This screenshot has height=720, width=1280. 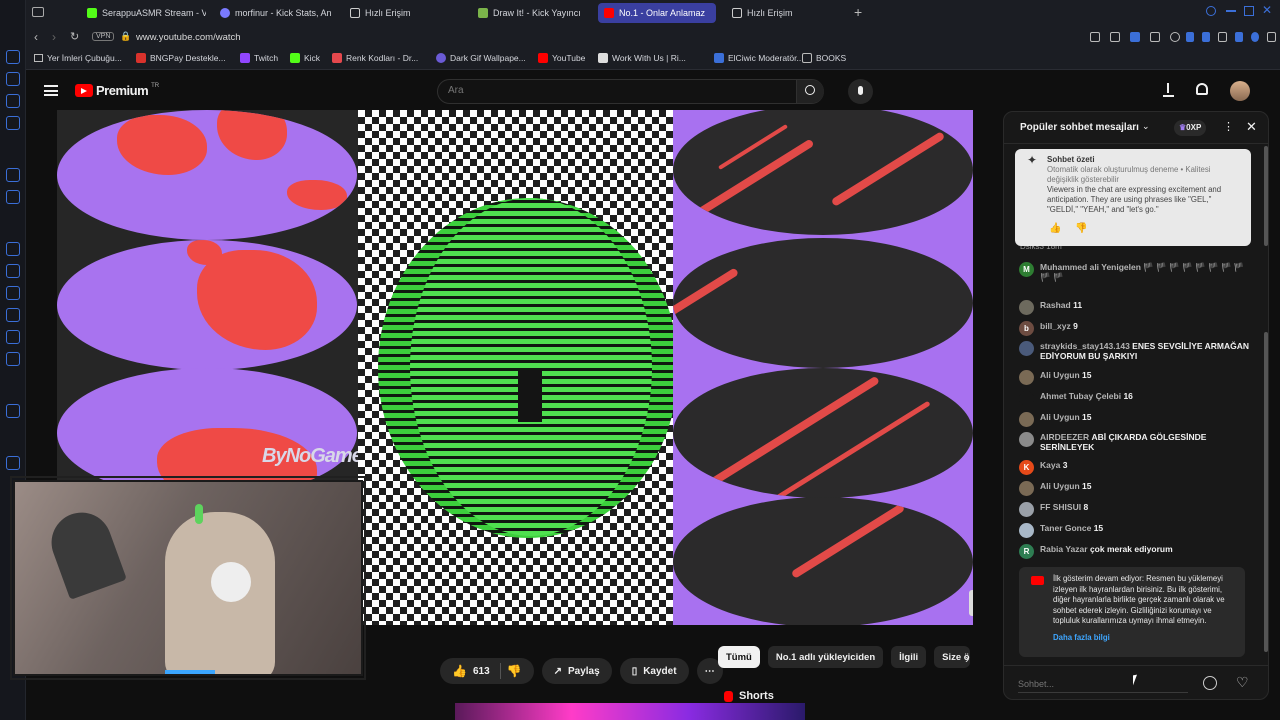 What do you see at coordinates (657, 13) in the screenshot?
I see `tab-5-active: No.1 - Onlar Anlamaz` at bounding box center [657, 13].